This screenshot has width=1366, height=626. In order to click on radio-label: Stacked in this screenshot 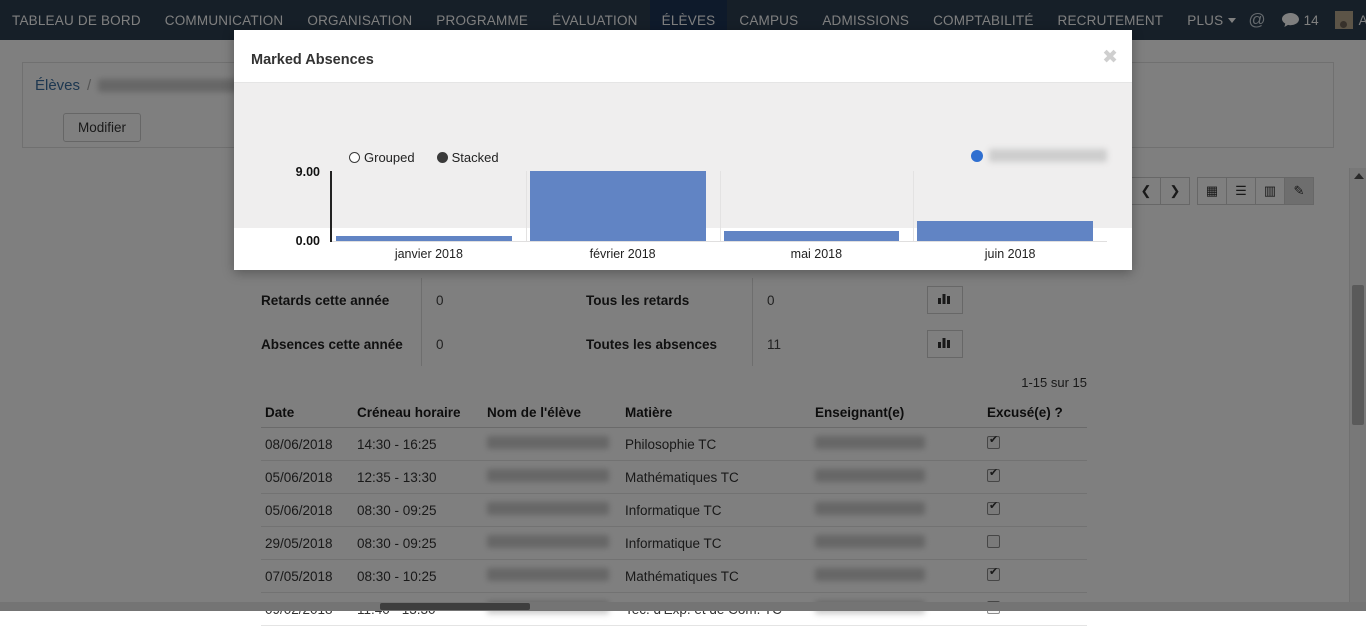, I will do `click(475, 157)`.